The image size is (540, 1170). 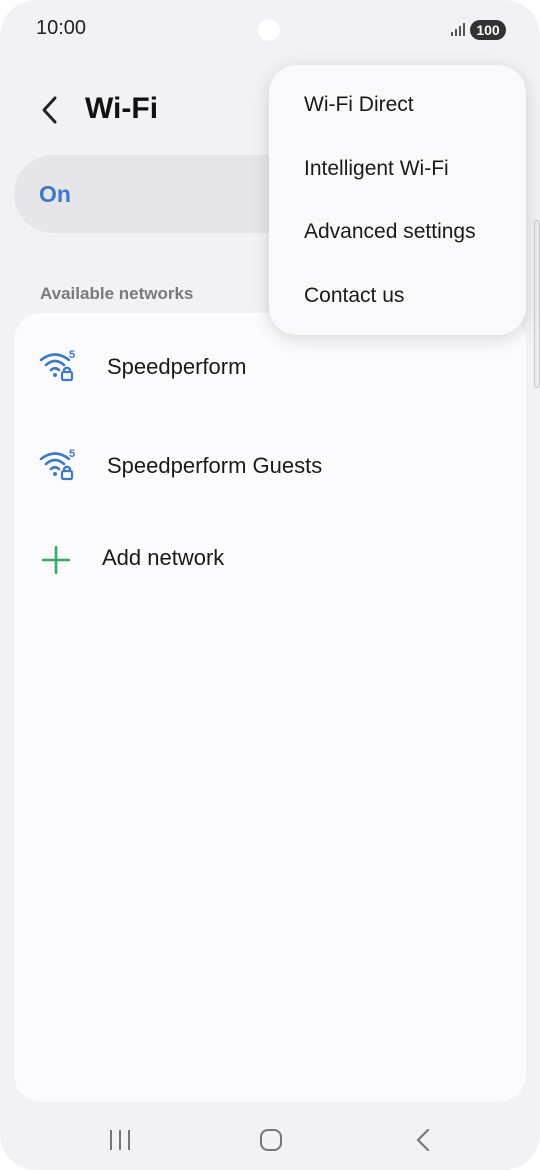 I want to click on recents-button, so click(x=120, y=1140).